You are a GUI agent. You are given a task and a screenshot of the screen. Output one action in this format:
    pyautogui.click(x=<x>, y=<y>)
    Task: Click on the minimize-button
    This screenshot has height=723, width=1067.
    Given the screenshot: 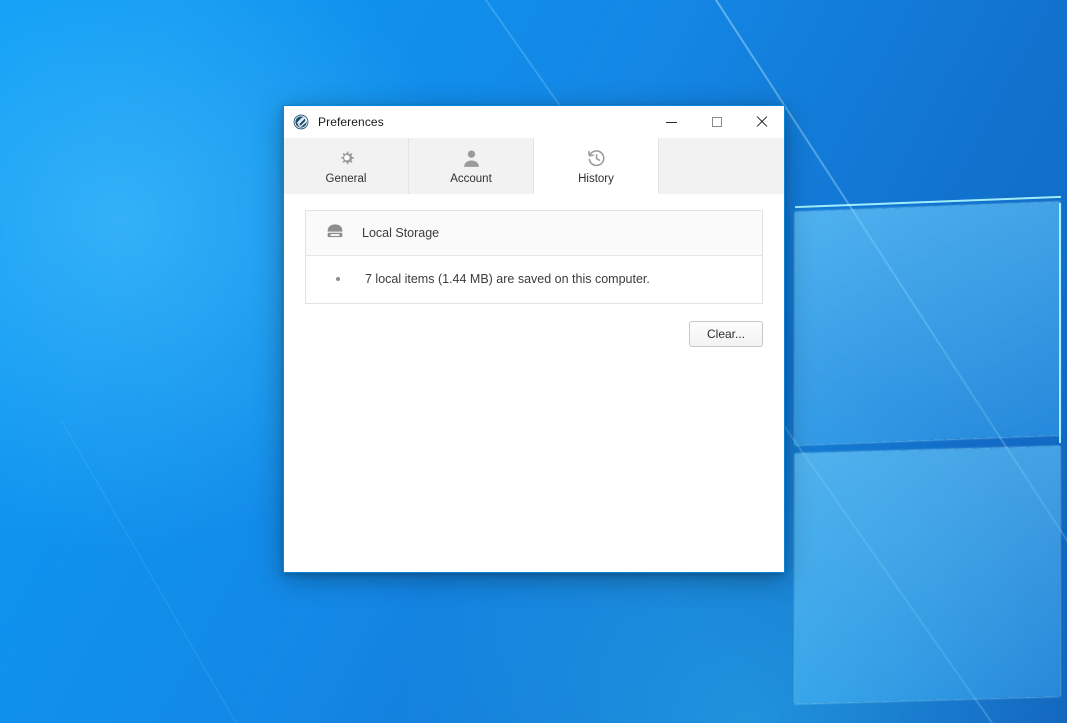 What is the action you would take?
    pyautogui.click(x=671, y=122)
    